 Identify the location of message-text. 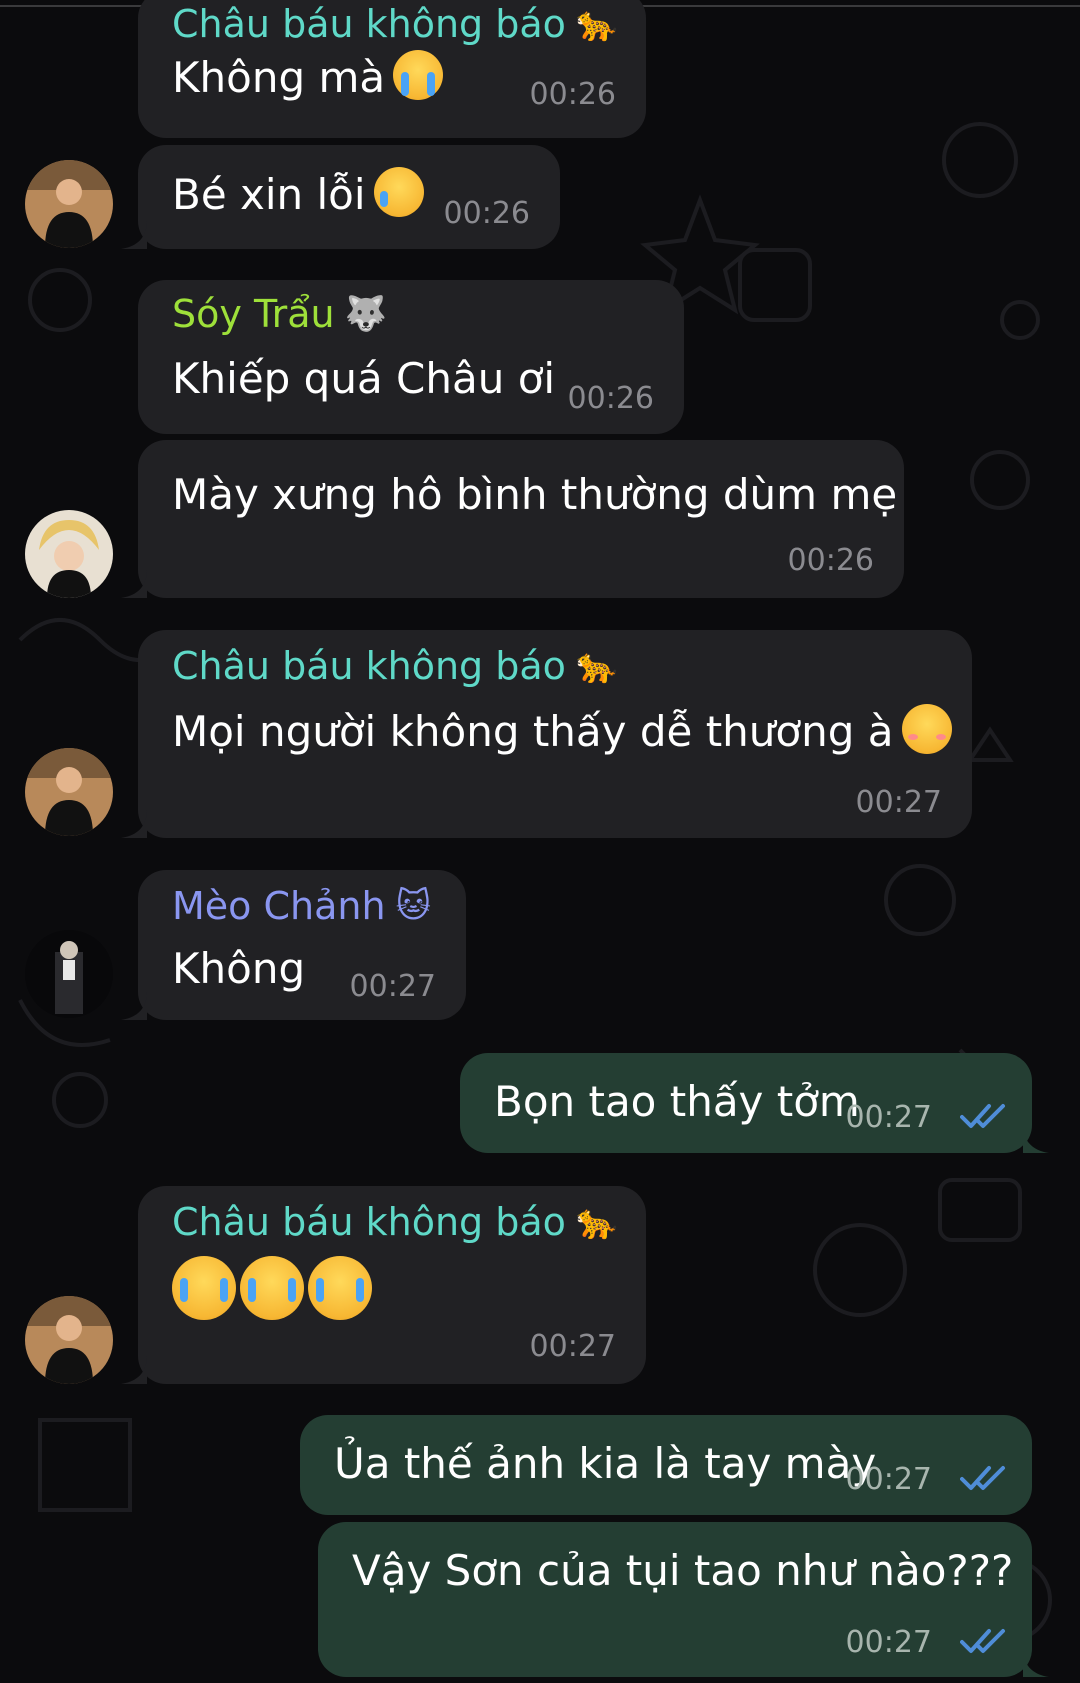
(274, 1289).